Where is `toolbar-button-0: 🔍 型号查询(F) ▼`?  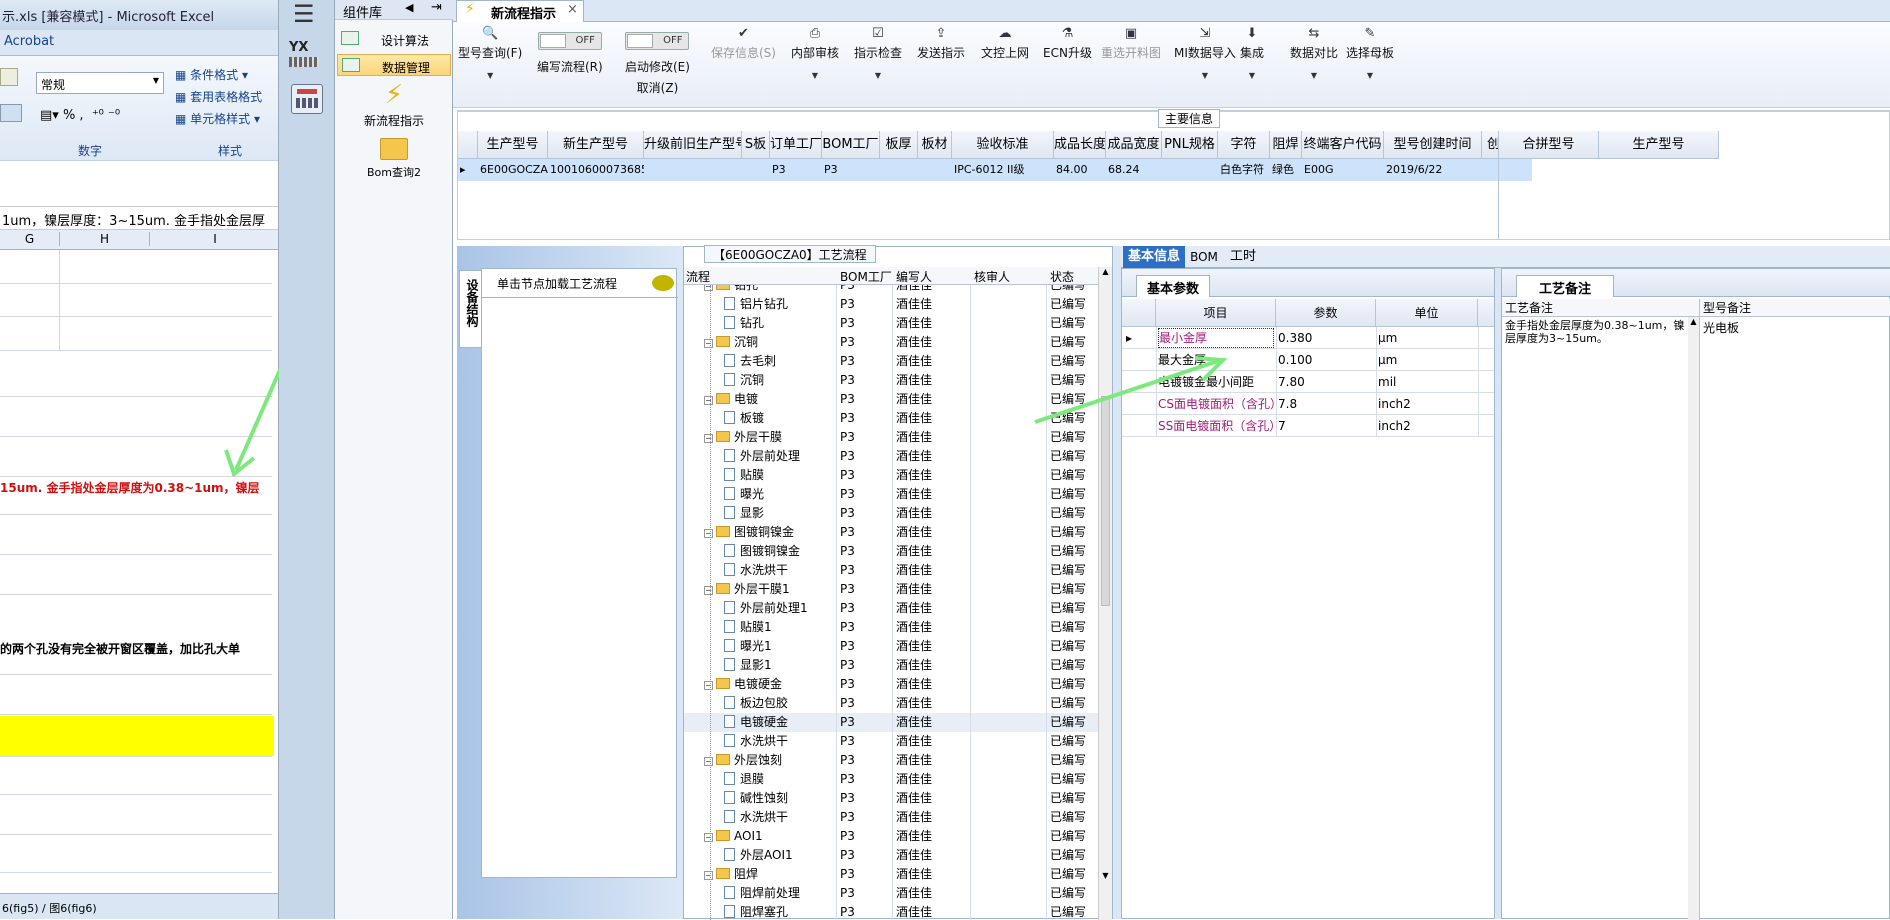
toolbar-button-0: 🔍 型号查询(F) ▼ is located at coordinates (490, 53).